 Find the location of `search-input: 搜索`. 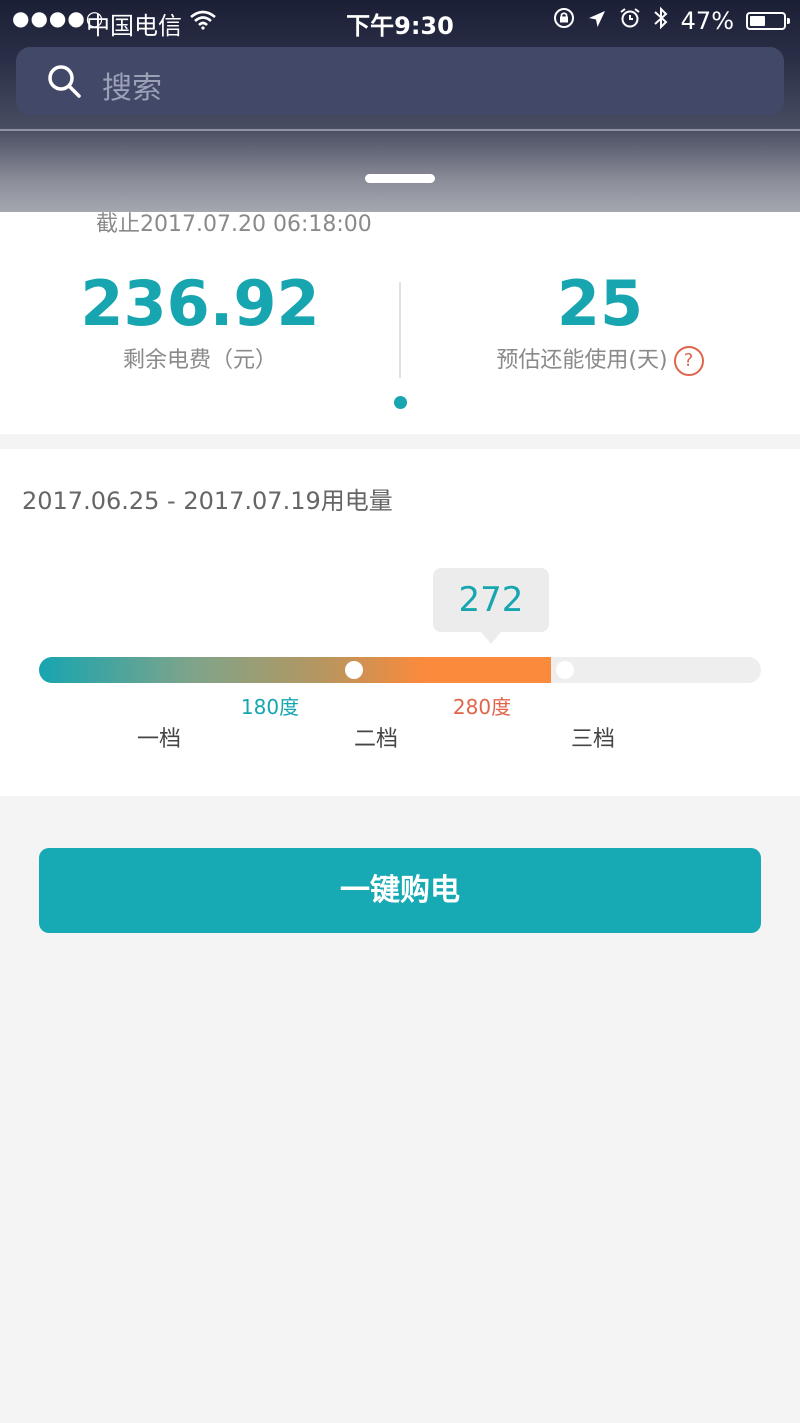

search-input: 搜索 is located at coordinates (132, 85).